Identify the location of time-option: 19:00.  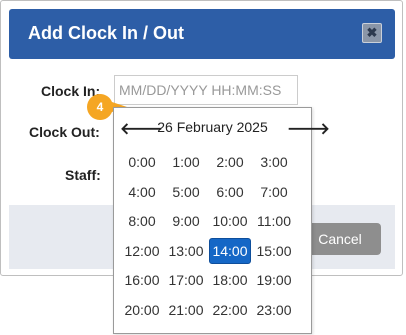
(274, 280).